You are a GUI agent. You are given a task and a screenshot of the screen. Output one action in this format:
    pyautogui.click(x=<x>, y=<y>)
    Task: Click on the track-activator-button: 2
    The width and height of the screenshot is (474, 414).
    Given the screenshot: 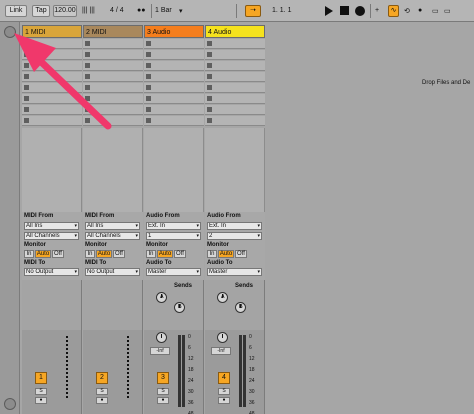 What is the action you would take?
    pyautogui.click(x=102, y=378)
    